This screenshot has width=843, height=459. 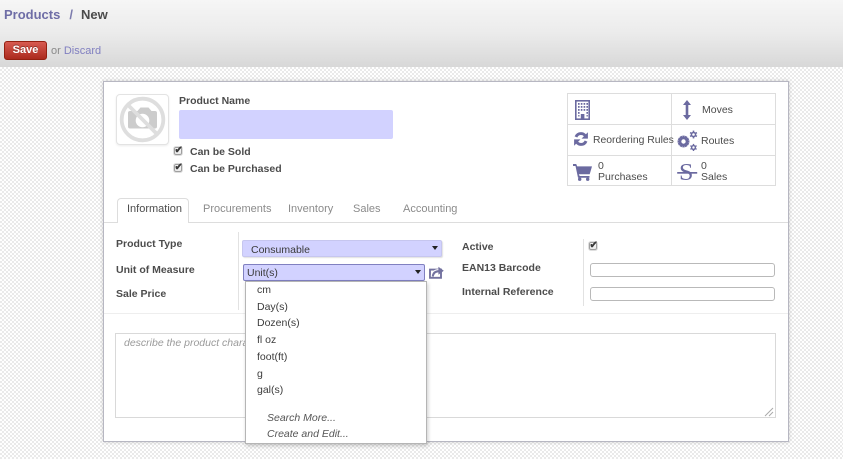 What do you see at coordinates (686, 171) in the screenshot?
I see `svg-text: S` at bounding box center [686, 171].